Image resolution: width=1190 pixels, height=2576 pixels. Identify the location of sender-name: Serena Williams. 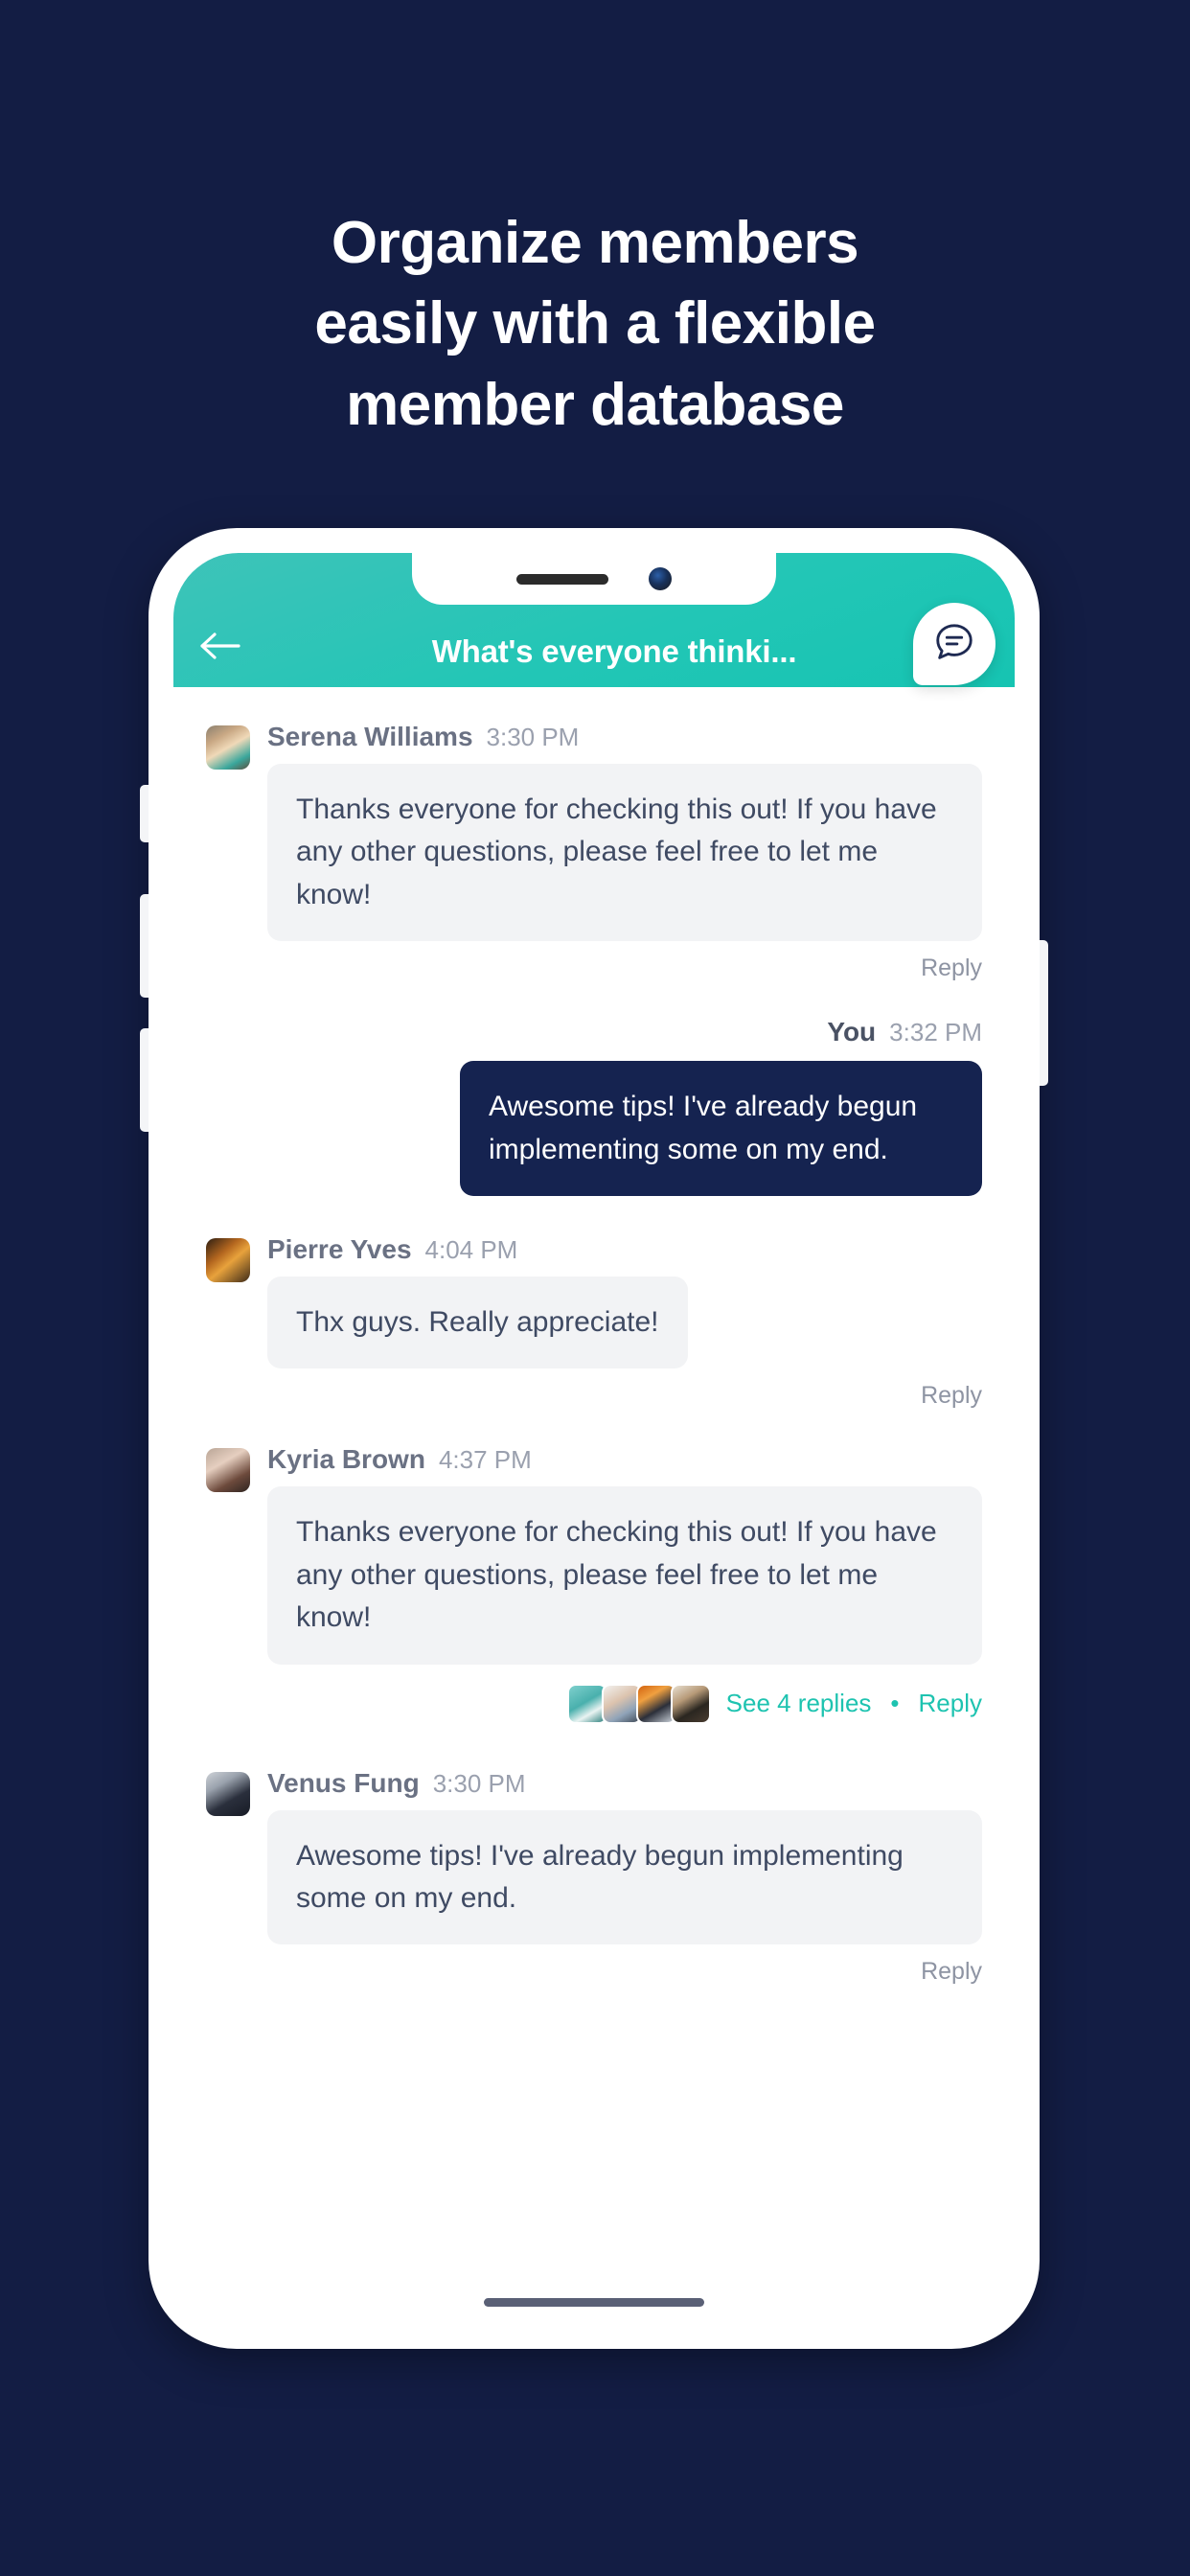
(370, 736).